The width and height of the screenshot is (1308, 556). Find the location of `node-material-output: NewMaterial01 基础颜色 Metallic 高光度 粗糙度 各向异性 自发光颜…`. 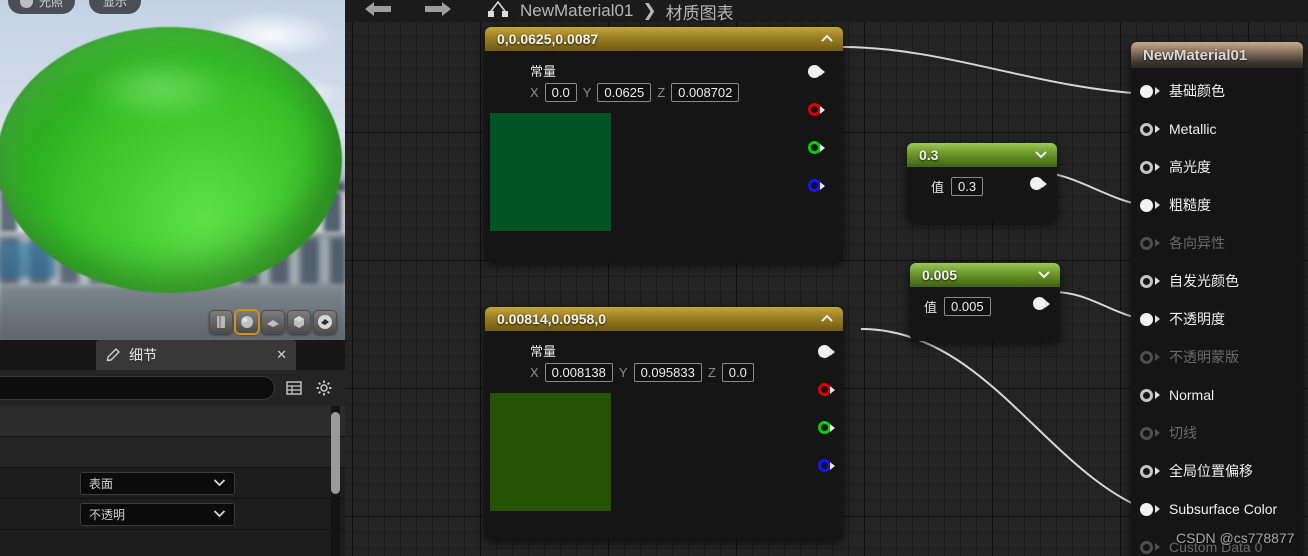

node-material-output: NewMaterial01 基础颜色 Metallic 高光度 粗糙度 各向异性 自发光颜… is located at coordinates (1217, 299).